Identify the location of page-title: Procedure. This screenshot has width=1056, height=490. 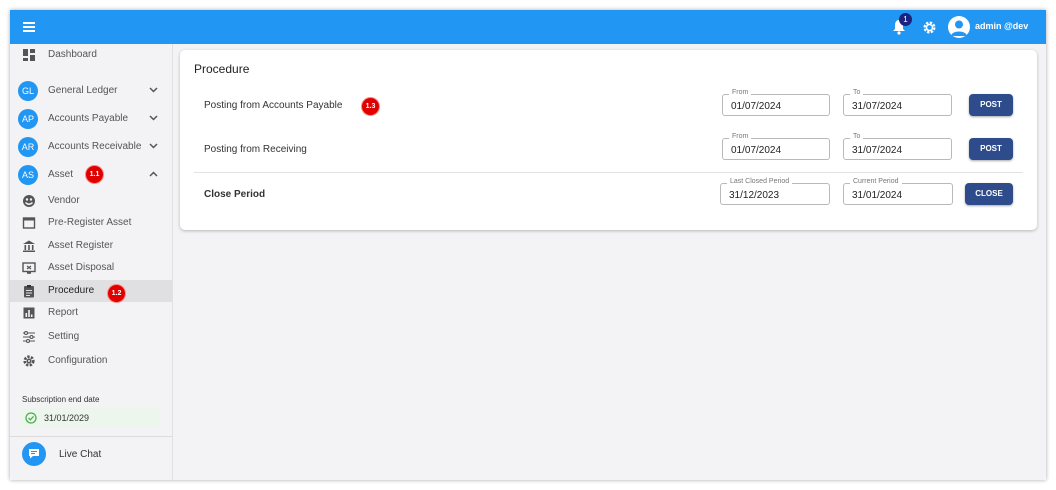
(222, 69).